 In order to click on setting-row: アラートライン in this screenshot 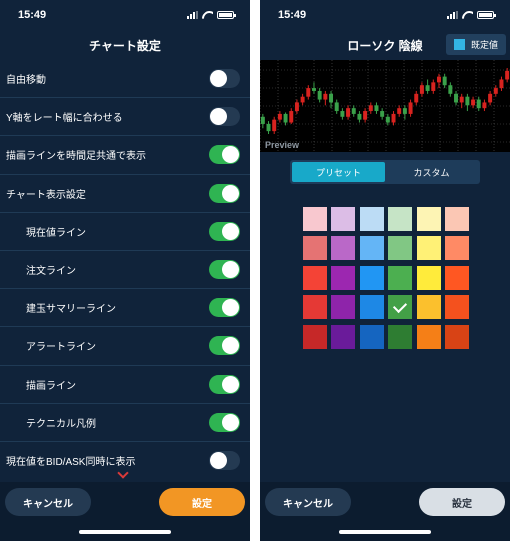, I will do `click(125, 346)`.